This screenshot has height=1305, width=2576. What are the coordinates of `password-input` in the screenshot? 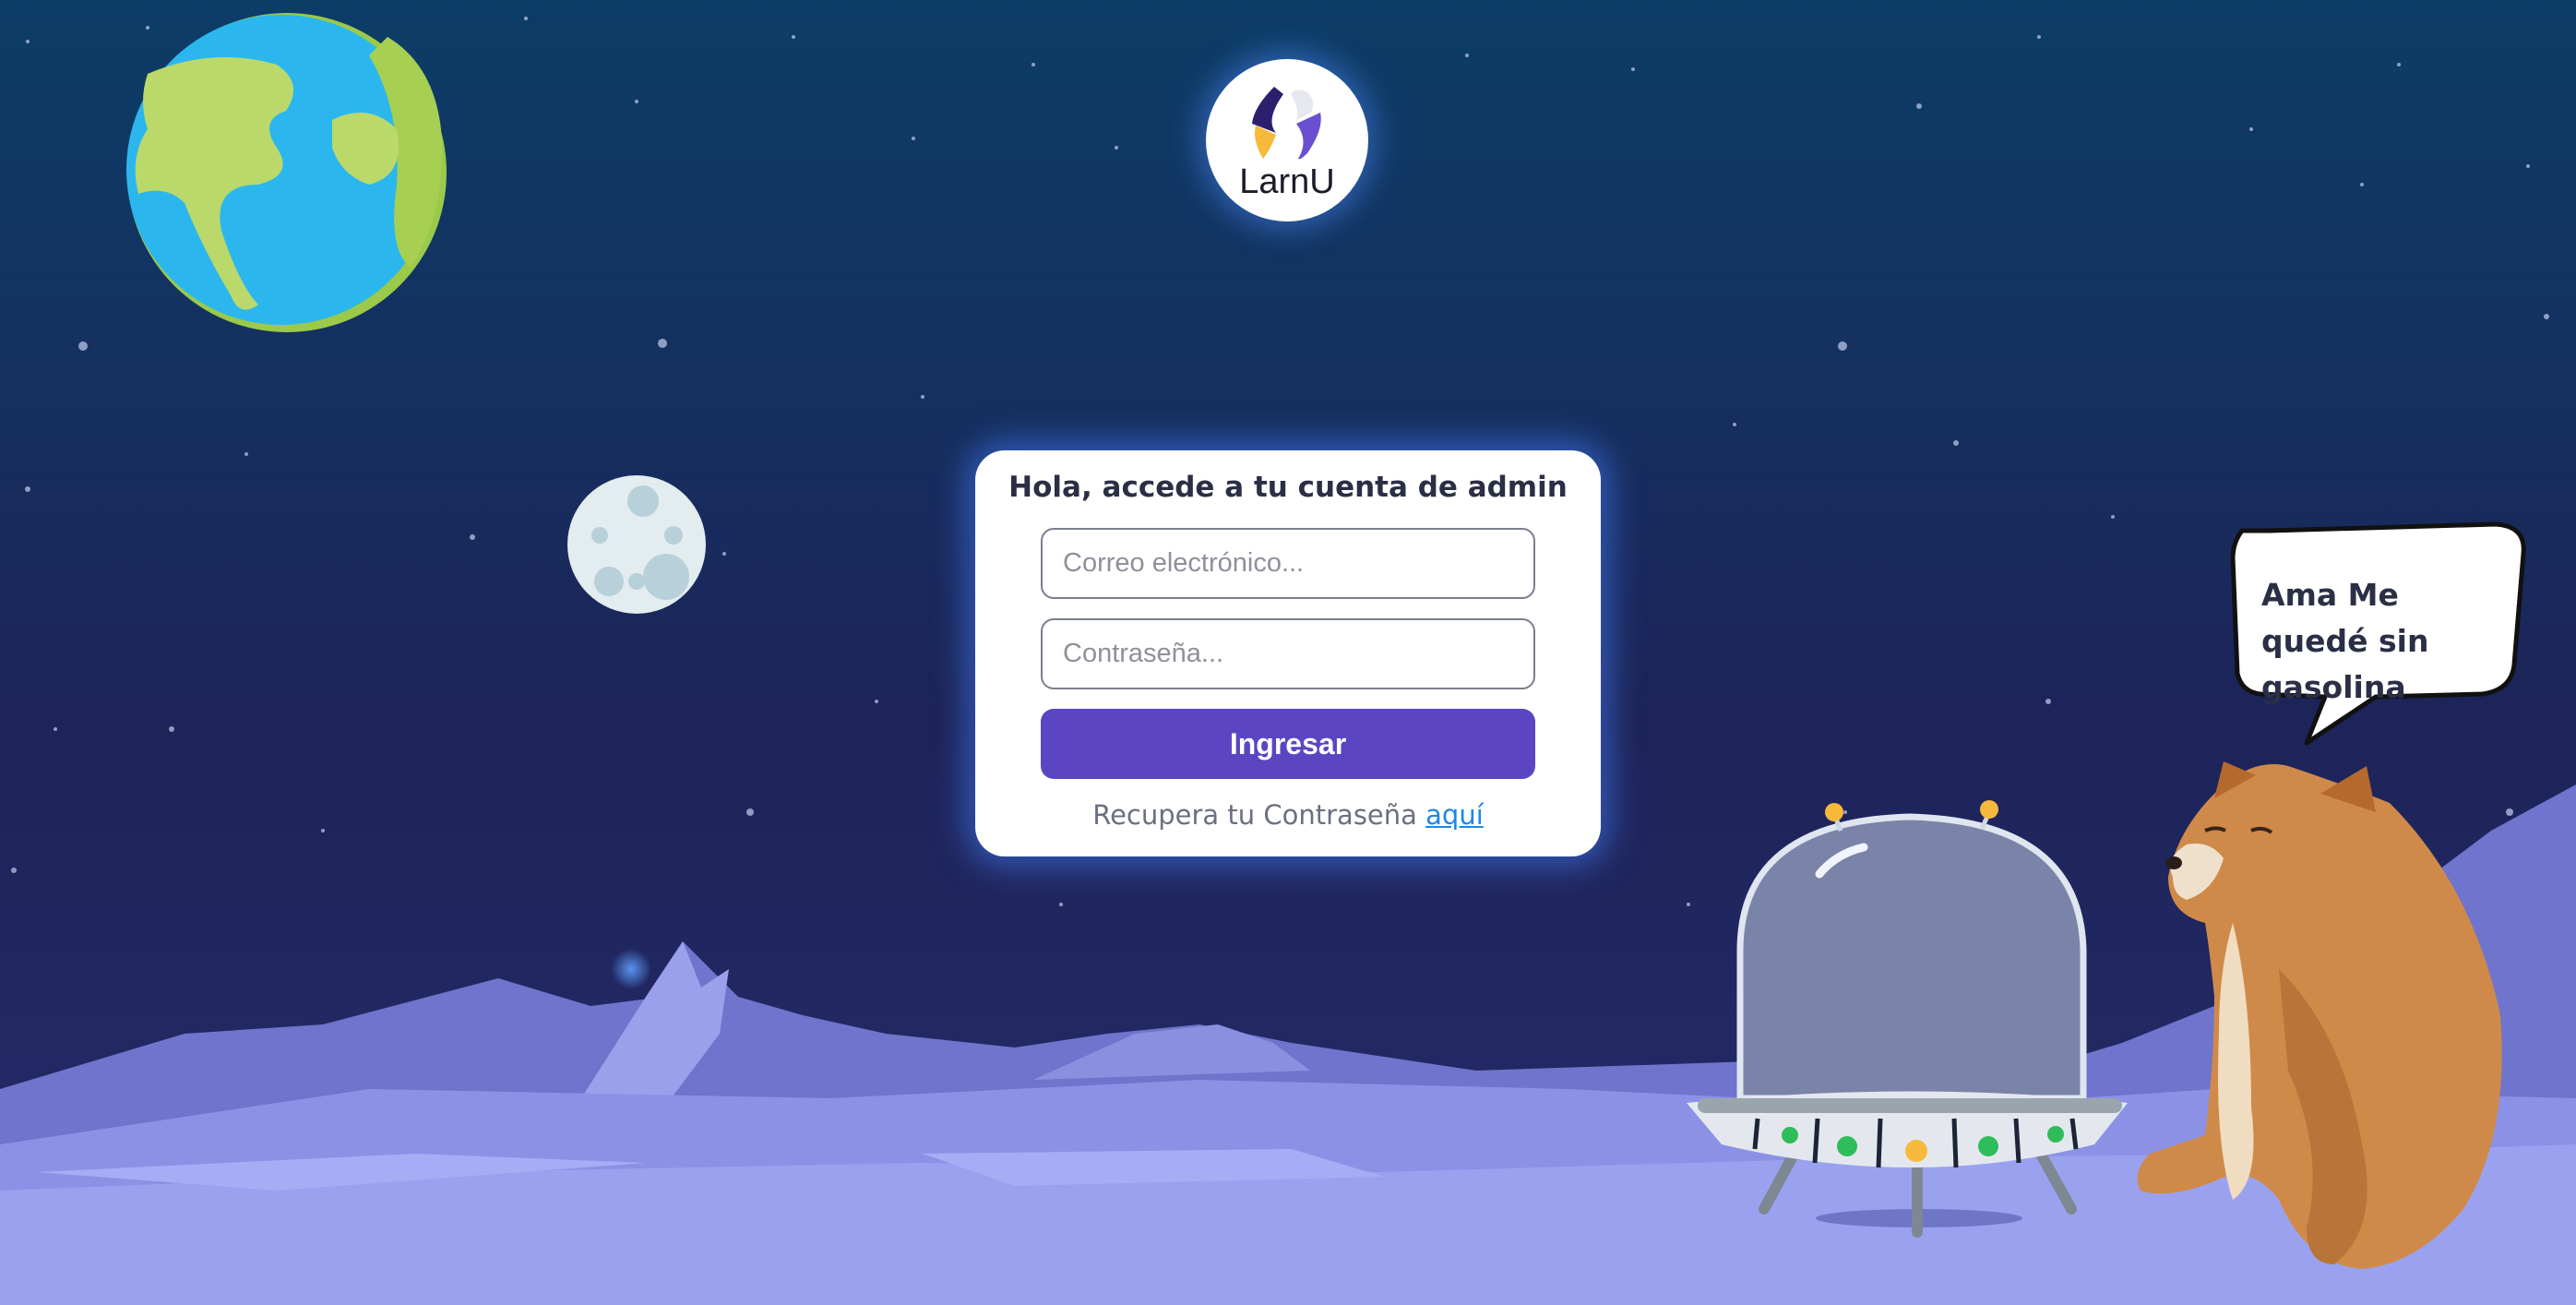 It's located at (1288, 653).